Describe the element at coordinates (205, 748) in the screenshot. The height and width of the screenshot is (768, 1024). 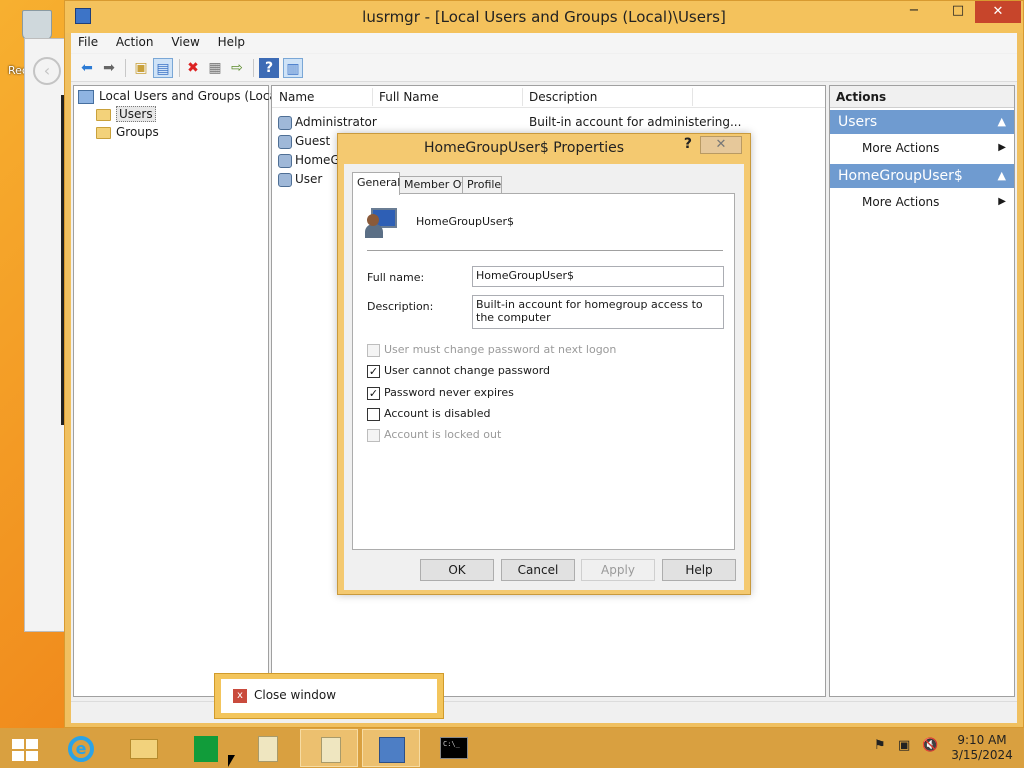
I see `taskbar-store` at that location.